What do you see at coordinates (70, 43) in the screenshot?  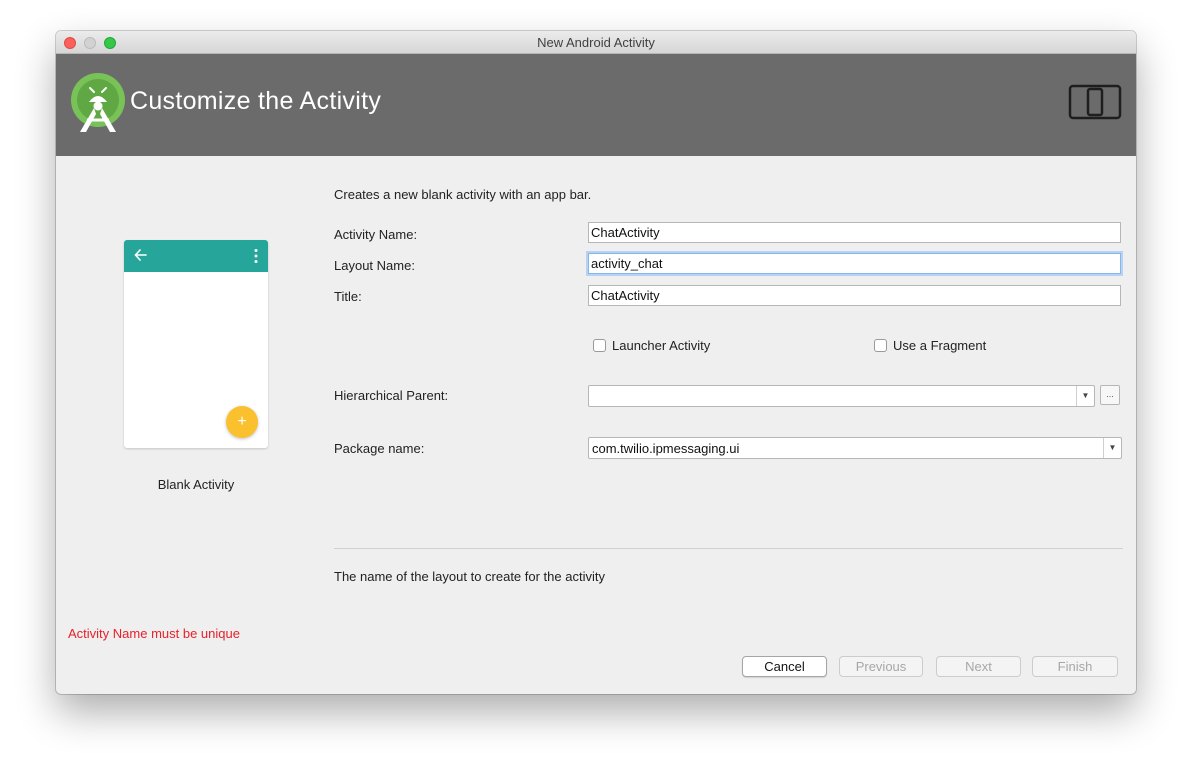 I see `close-window-button` at bounding box center [70, 43].